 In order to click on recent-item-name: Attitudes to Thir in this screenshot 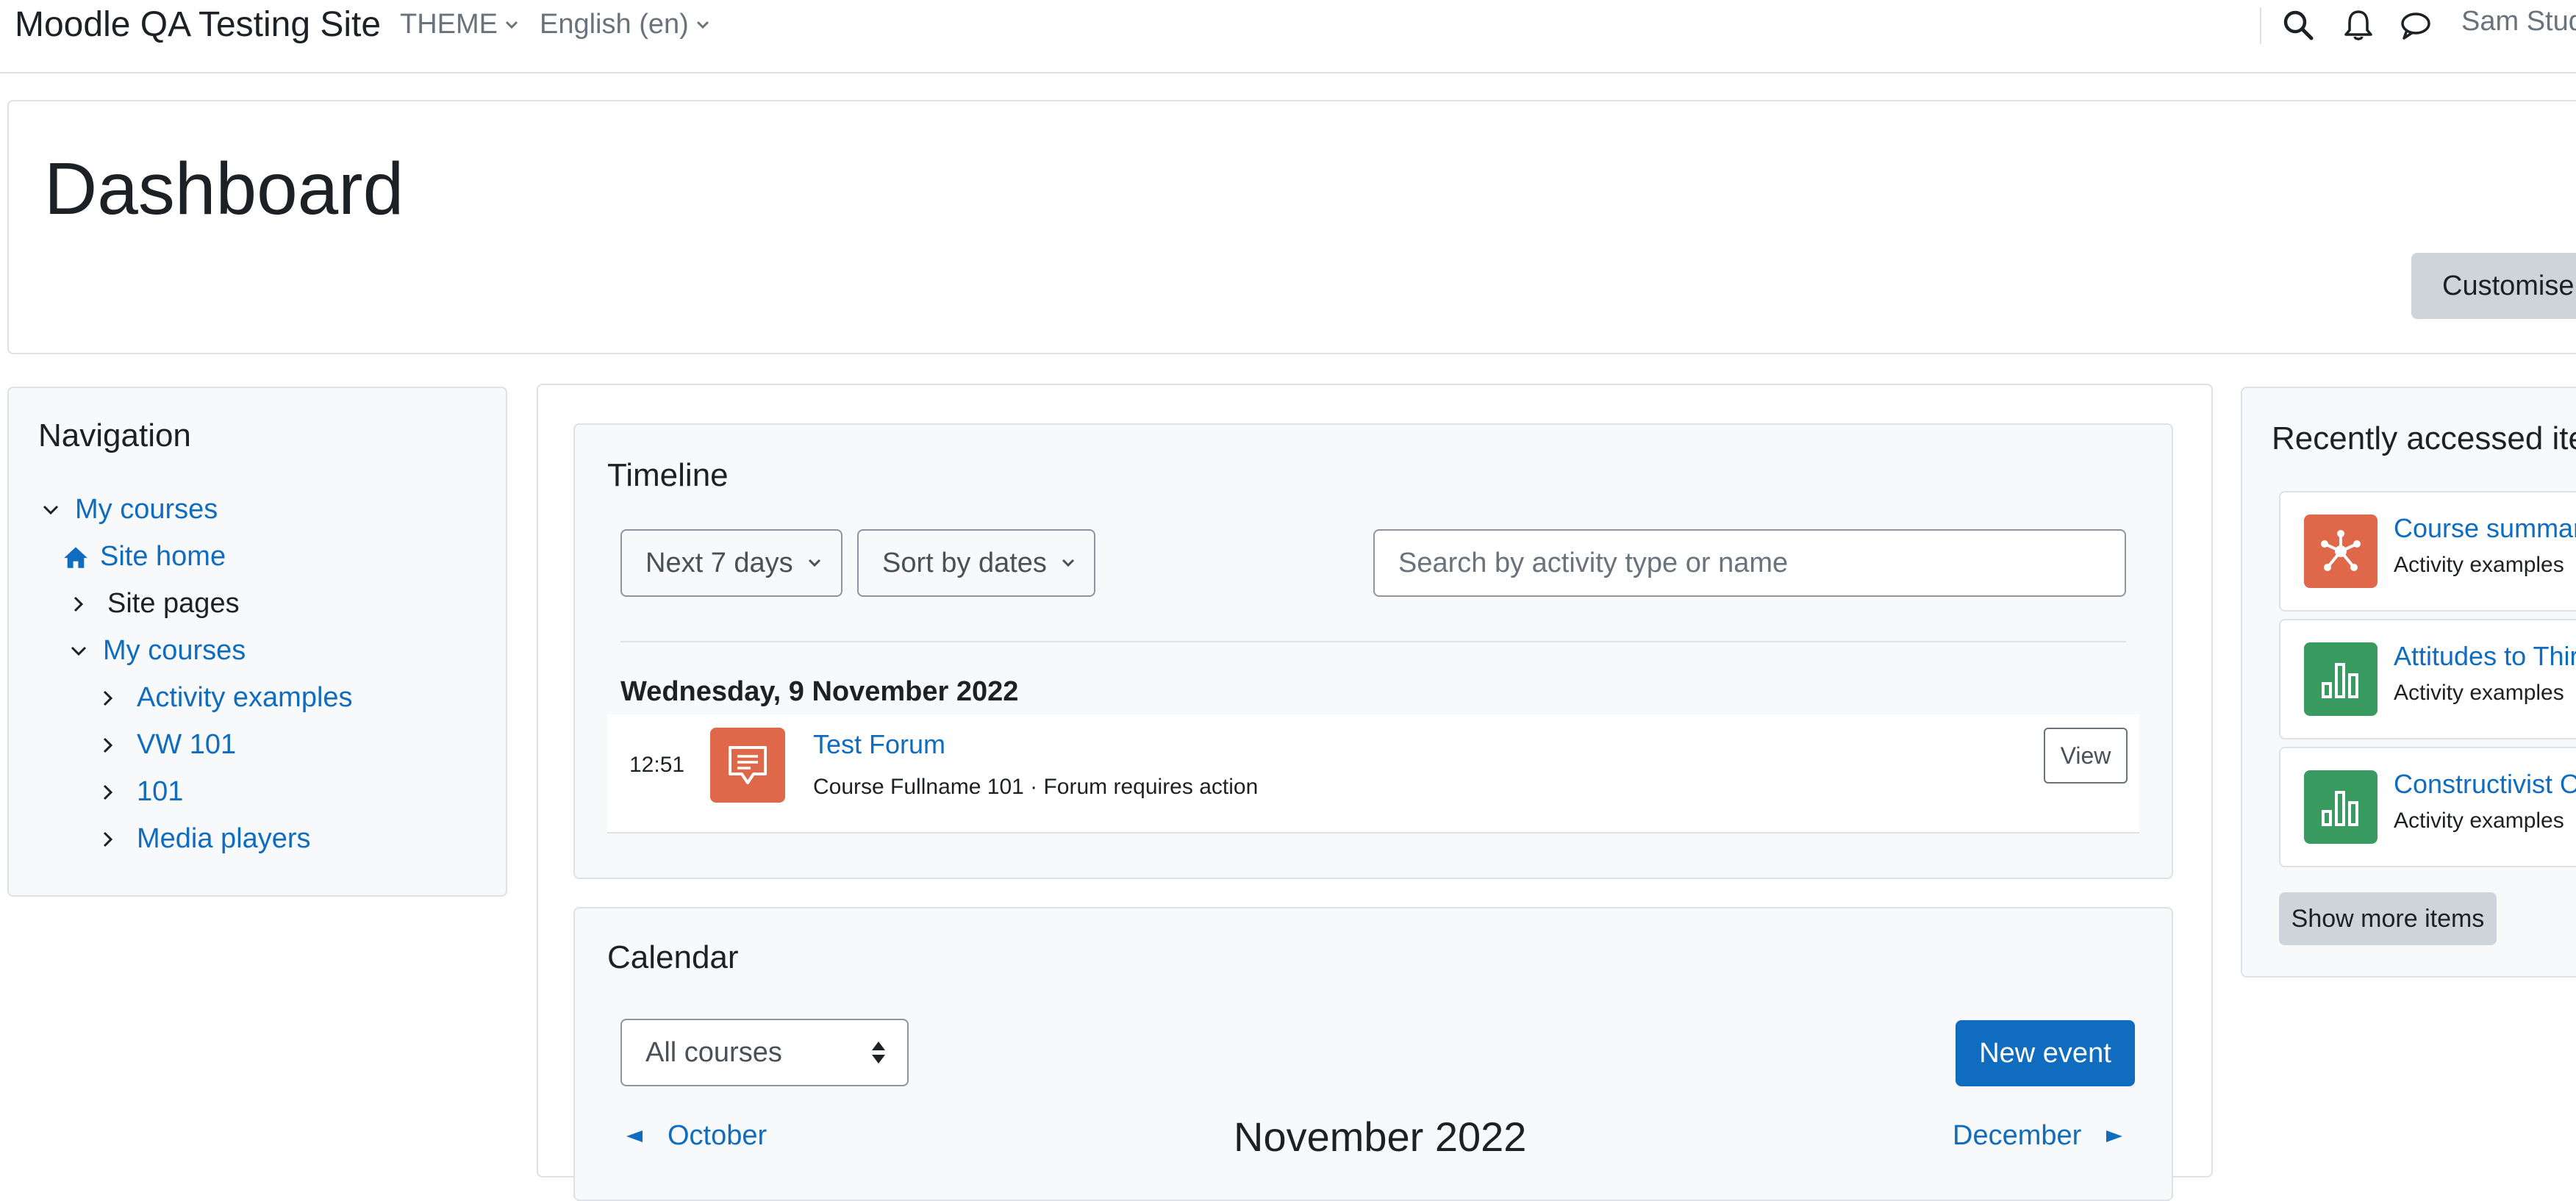, I will do `click(2485, 656)`.